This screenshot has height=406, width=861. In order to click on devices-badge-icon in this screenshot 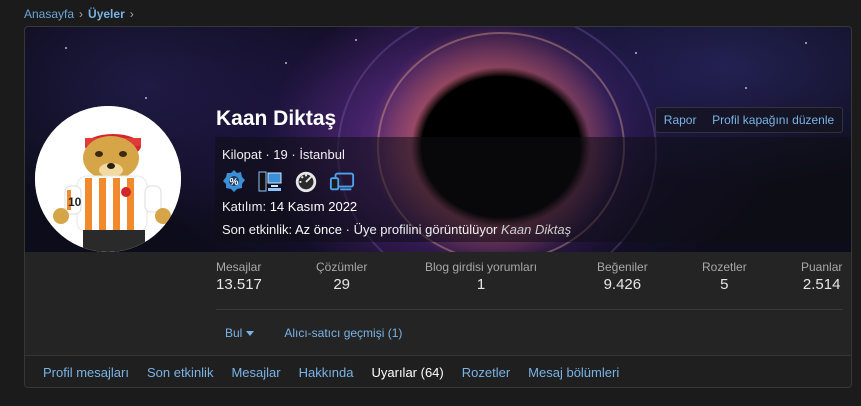, I will do `click(342, 181)`.